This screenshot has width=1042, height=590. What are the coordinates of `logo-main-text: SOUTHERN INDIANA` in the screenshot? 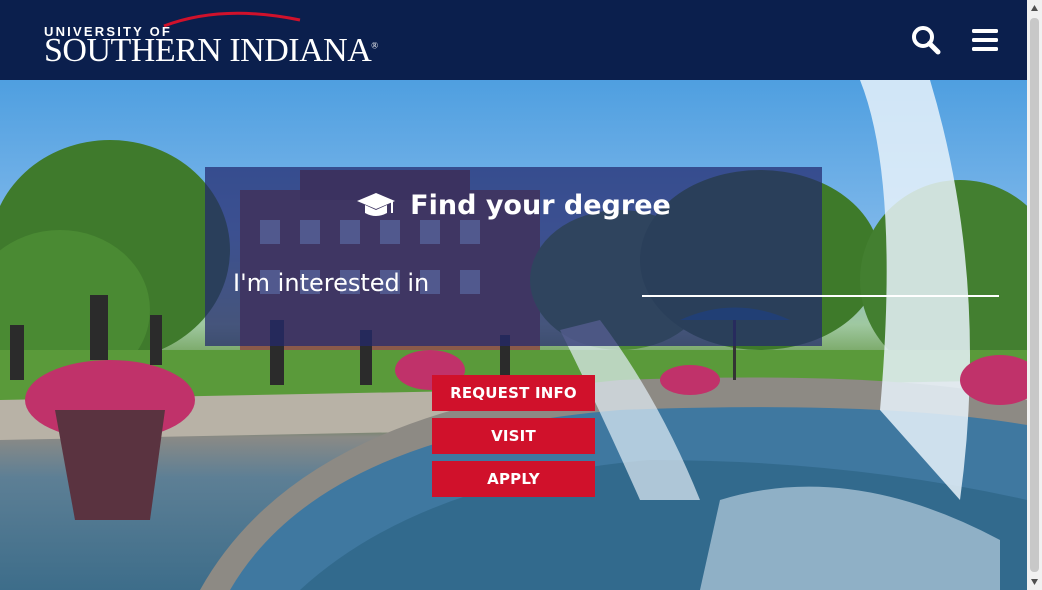 It's located at (208, 50).